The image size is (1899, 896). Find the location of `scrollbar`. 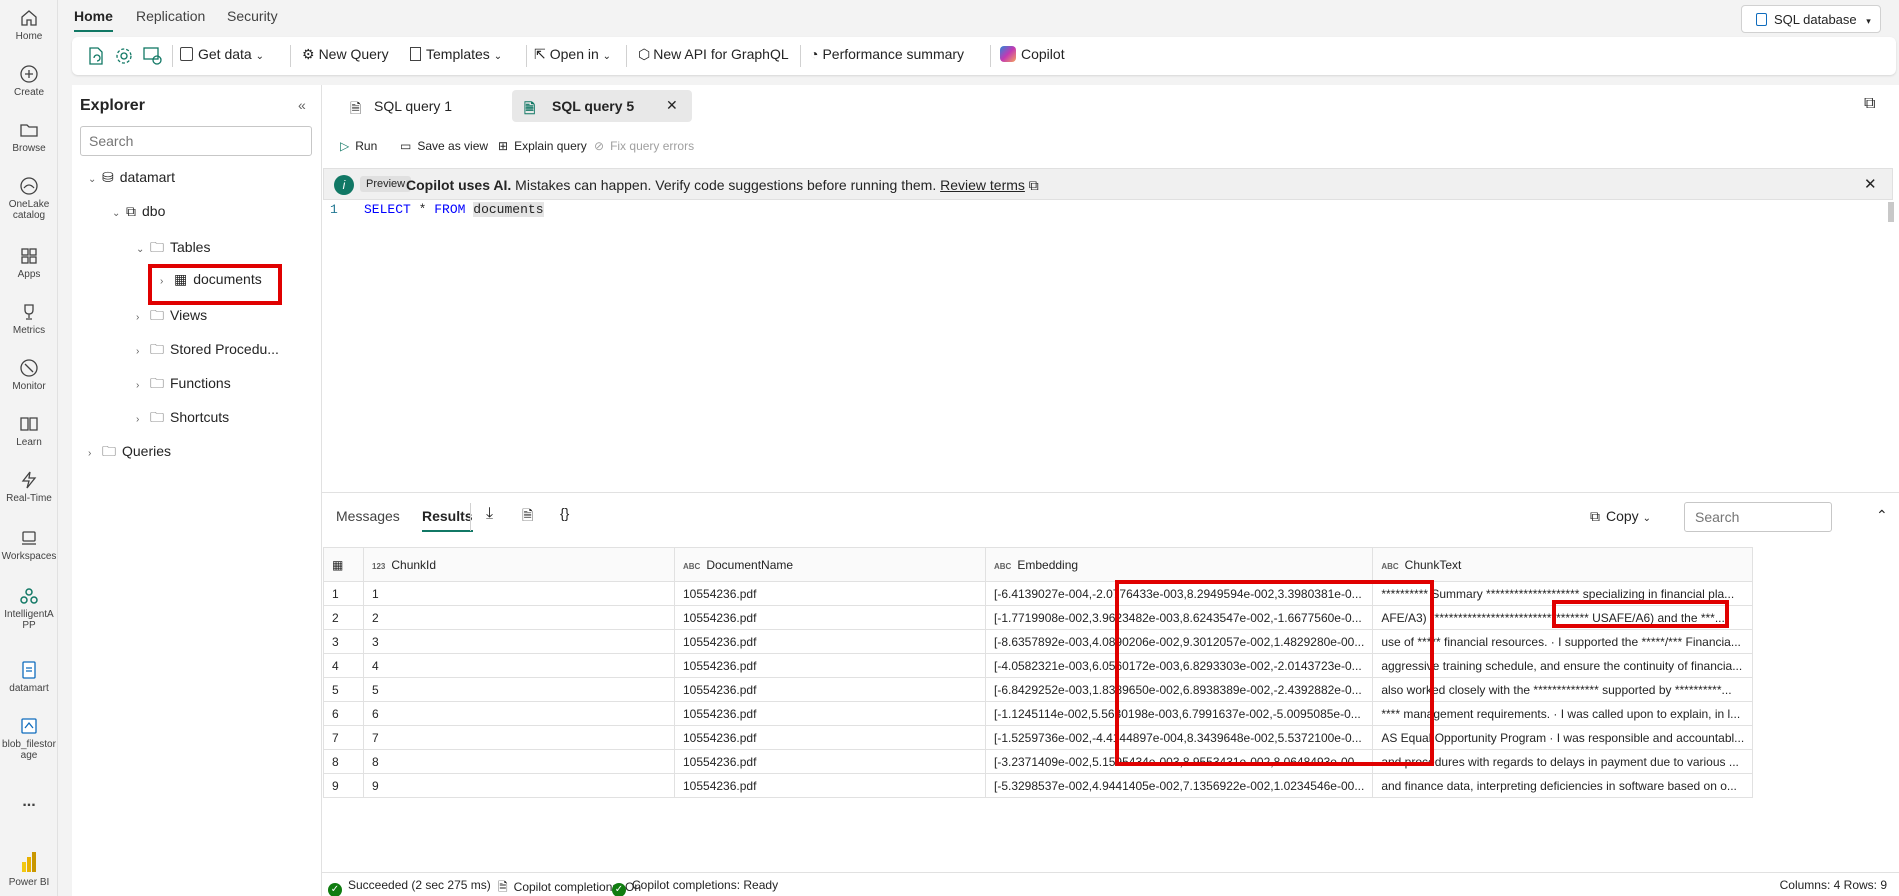

scrollbar is located at coordinates (1891, 212).